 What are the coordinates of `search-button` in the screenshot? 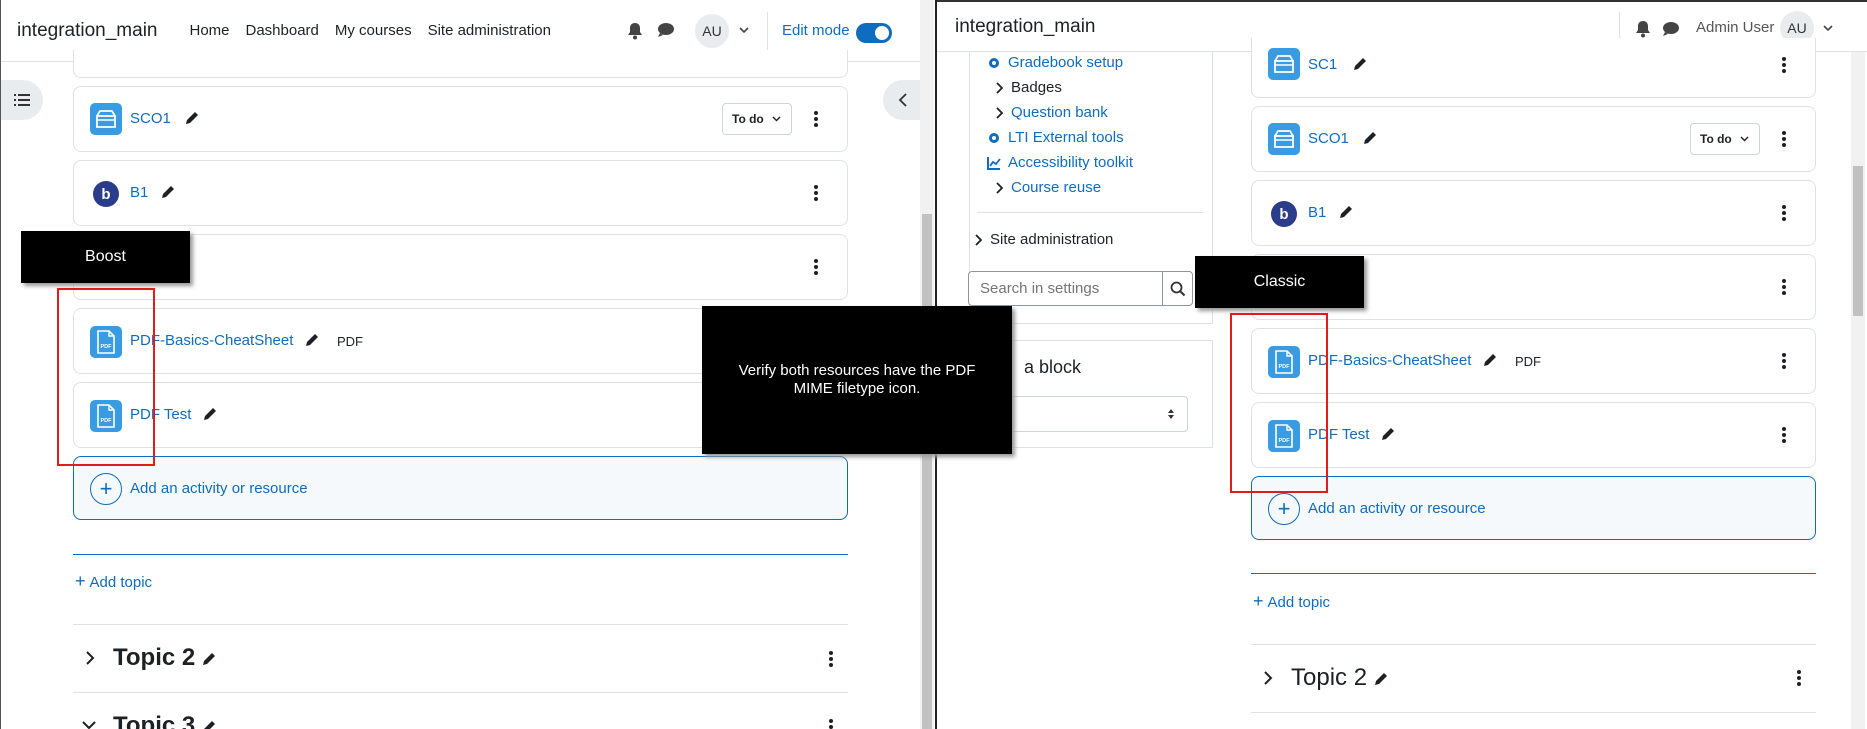 It's located at (1178, 288).